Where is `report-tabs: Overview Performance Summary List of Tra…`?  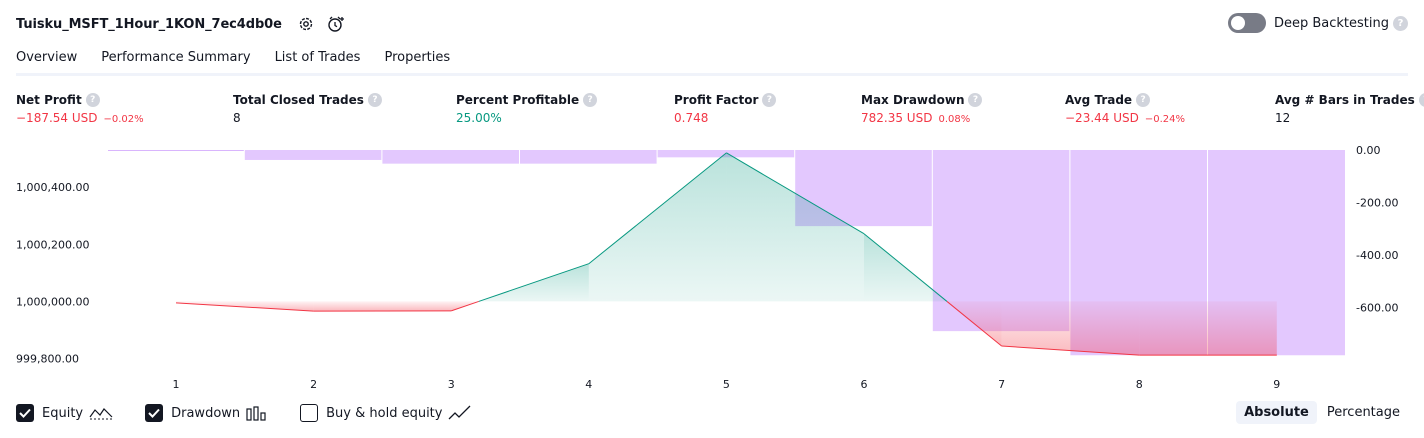 report-tabs: Overview Performance Summary List of Tra… is located at coordinates (245, 61).